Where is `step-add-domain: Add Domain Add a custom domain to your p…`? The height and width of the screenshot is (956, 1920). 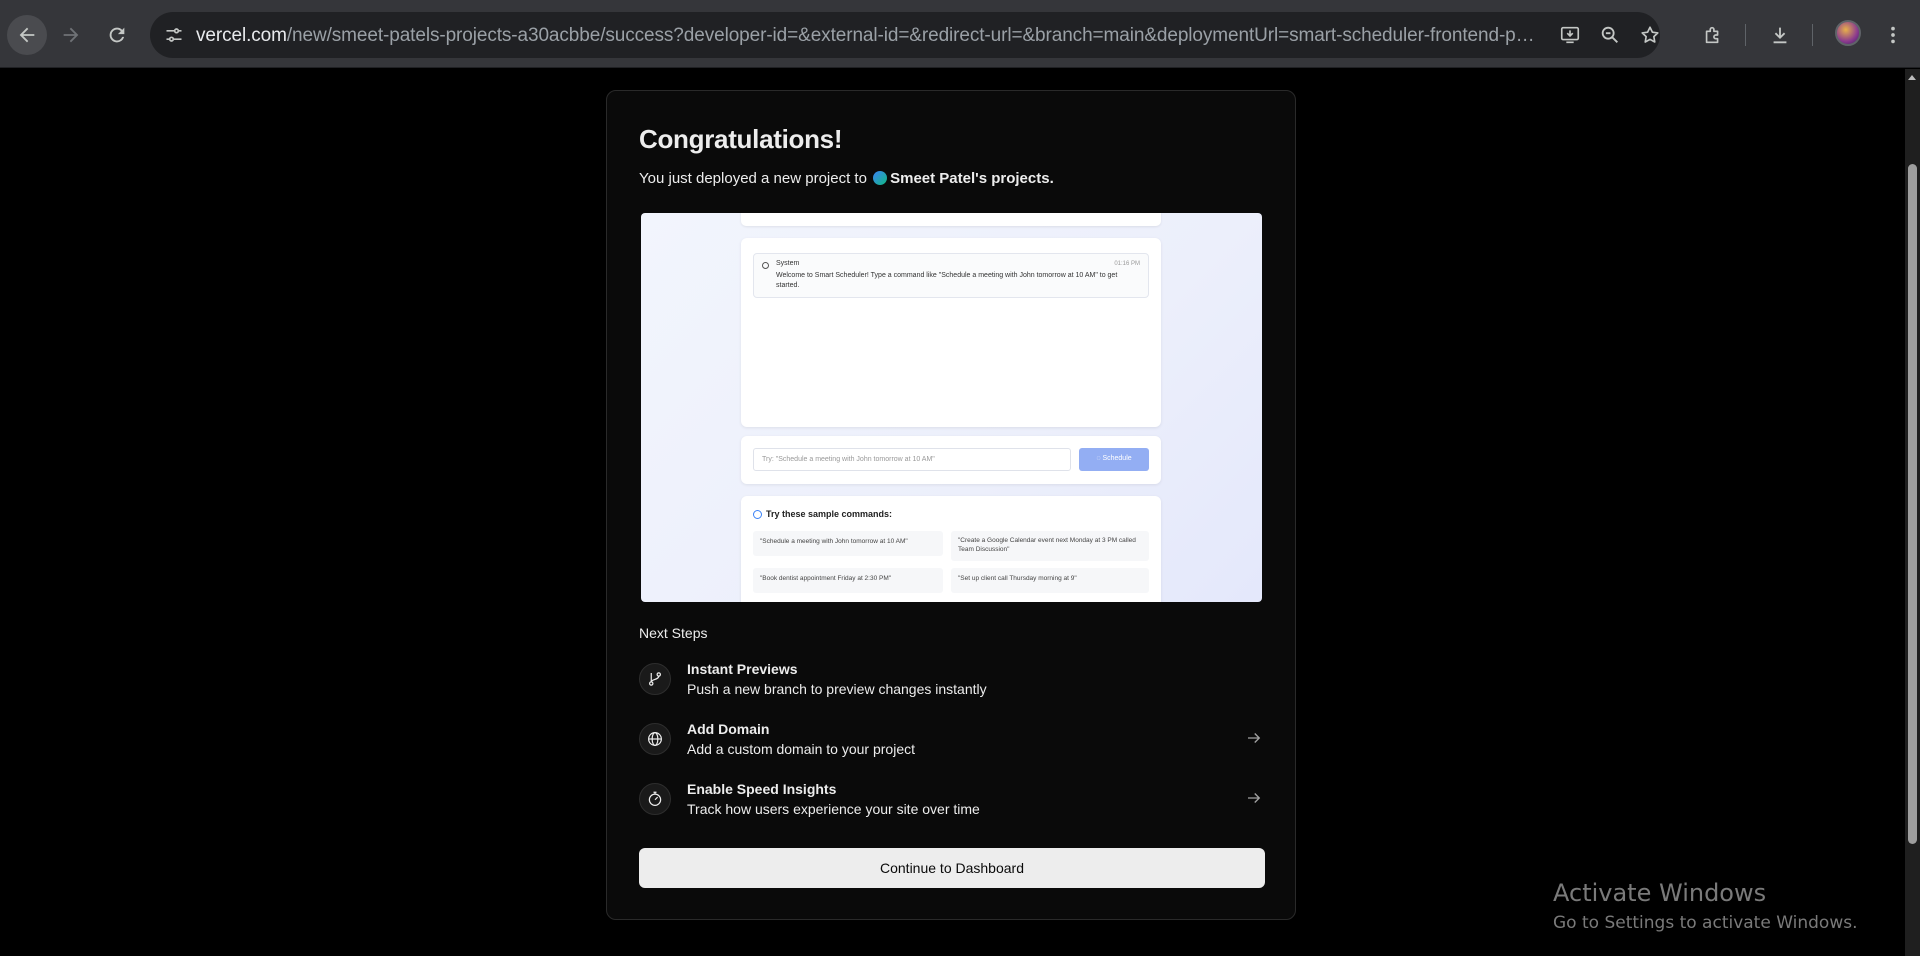 step-add-domain: Add Domain Add a custom domain to your p… is located at coordinates (952, 741).